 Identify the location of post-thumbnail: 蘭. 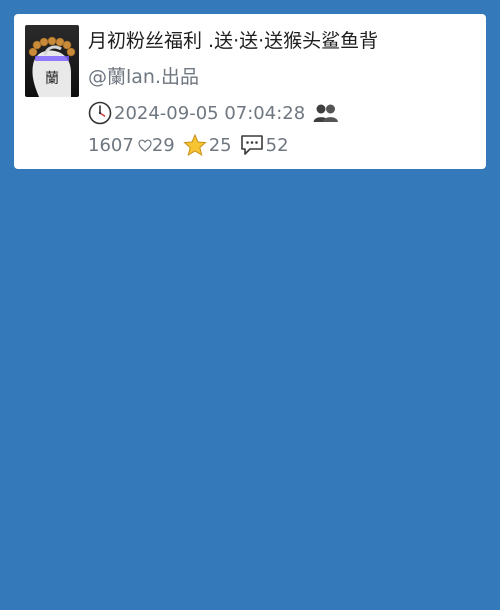
(52, 61).